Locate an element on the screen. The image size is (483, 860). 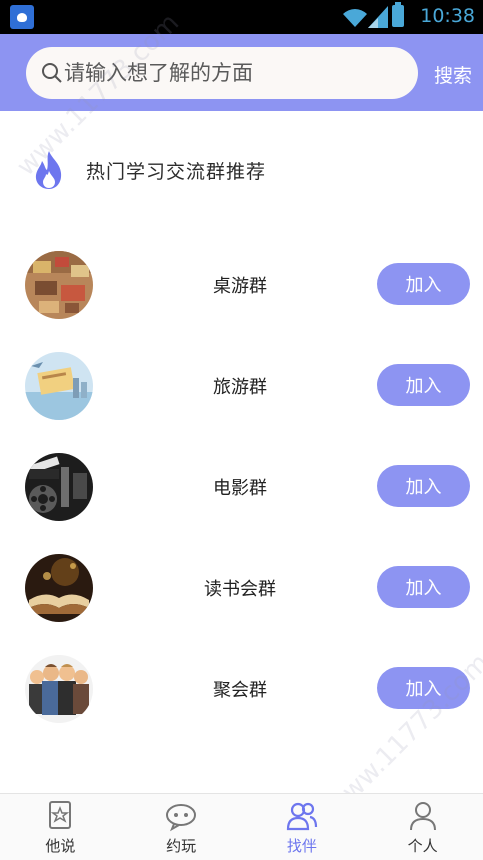
nav-tab-yue-wan: 约玩 is located at coordinates (181, 827).